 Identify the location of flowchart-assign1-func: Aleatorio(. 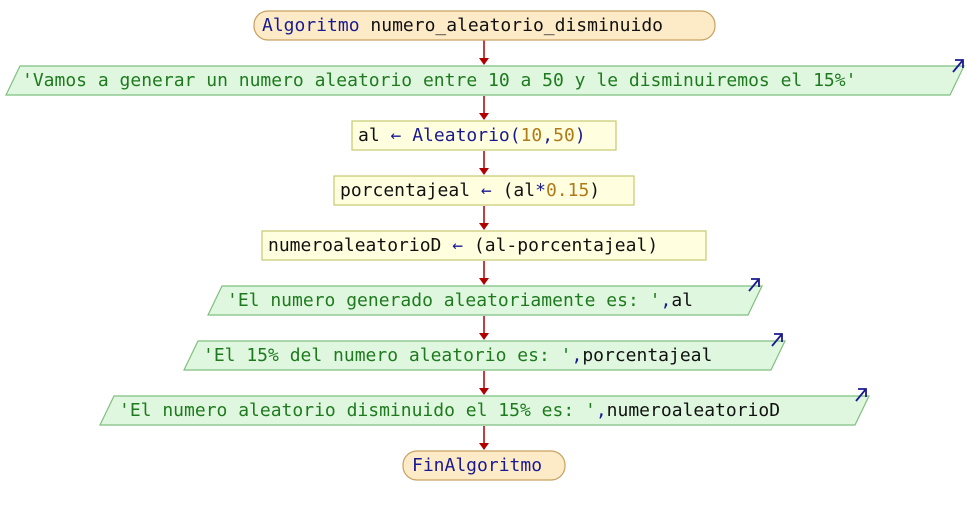
(466, 135).